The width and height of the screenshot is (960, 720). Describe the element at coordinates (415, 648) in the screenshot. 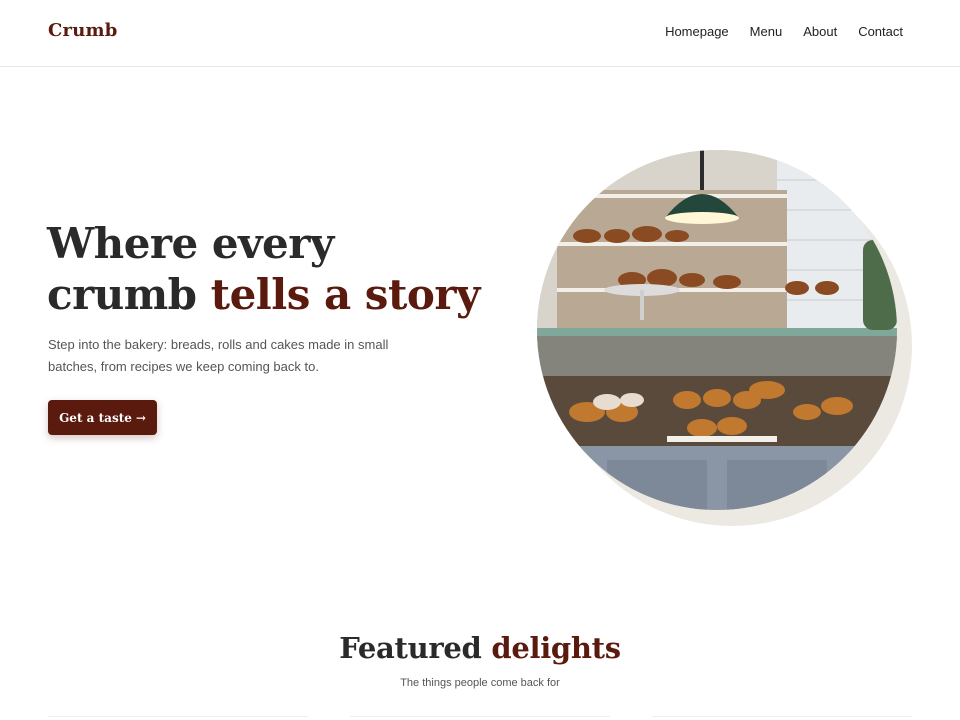

I see `featured-title-plain: Featured` at that location.